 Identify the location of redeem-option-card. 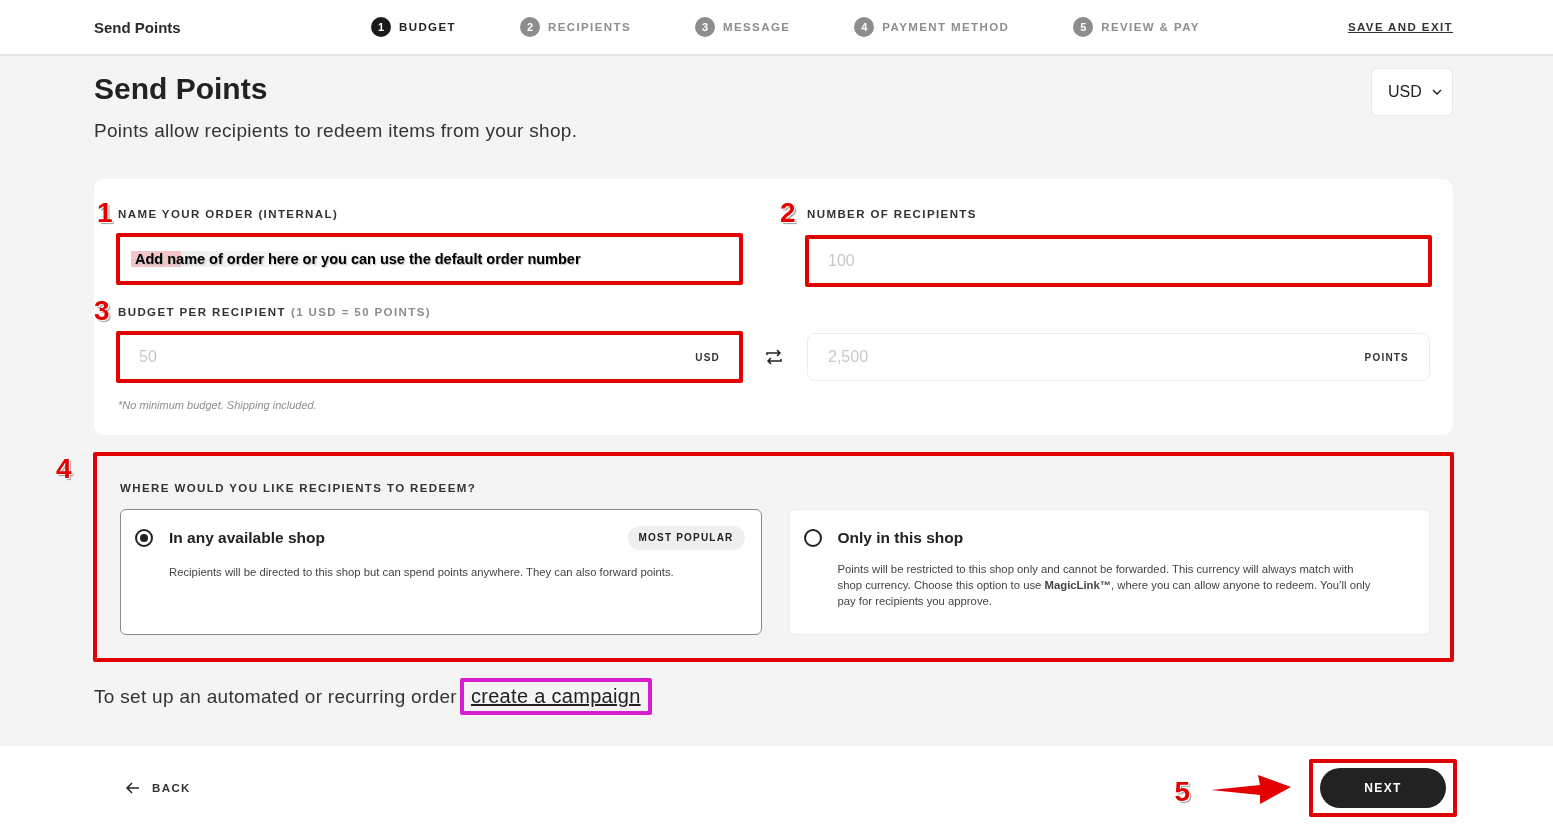
(1109, 572).